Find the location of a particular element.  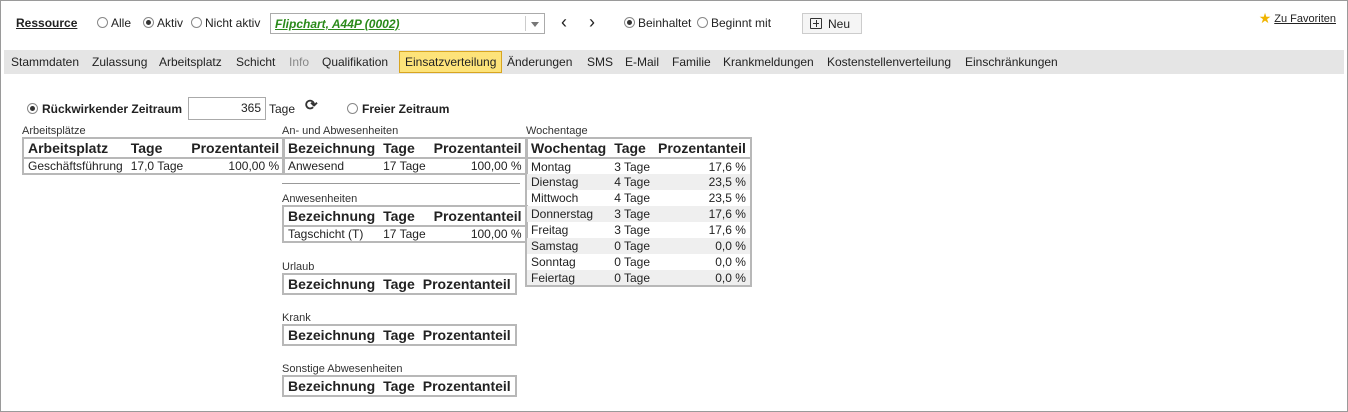

table-cell: 4 Tage is located at coordinates (632, 182).